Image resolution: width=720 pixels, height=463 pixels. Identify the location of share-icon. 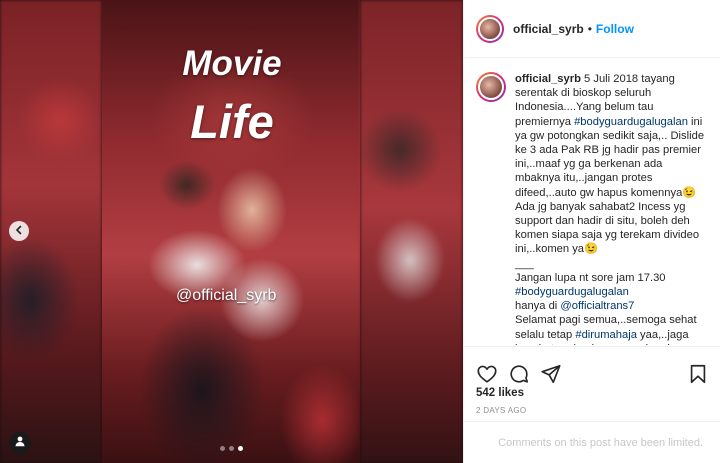
(551, 374).